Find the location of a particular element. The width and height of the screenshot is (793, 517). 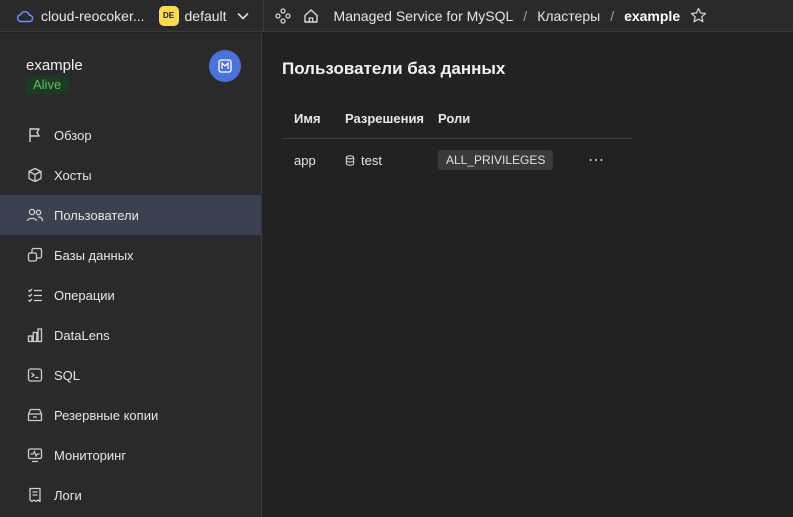

cluster-name: example is located at coordinates (54, 65).